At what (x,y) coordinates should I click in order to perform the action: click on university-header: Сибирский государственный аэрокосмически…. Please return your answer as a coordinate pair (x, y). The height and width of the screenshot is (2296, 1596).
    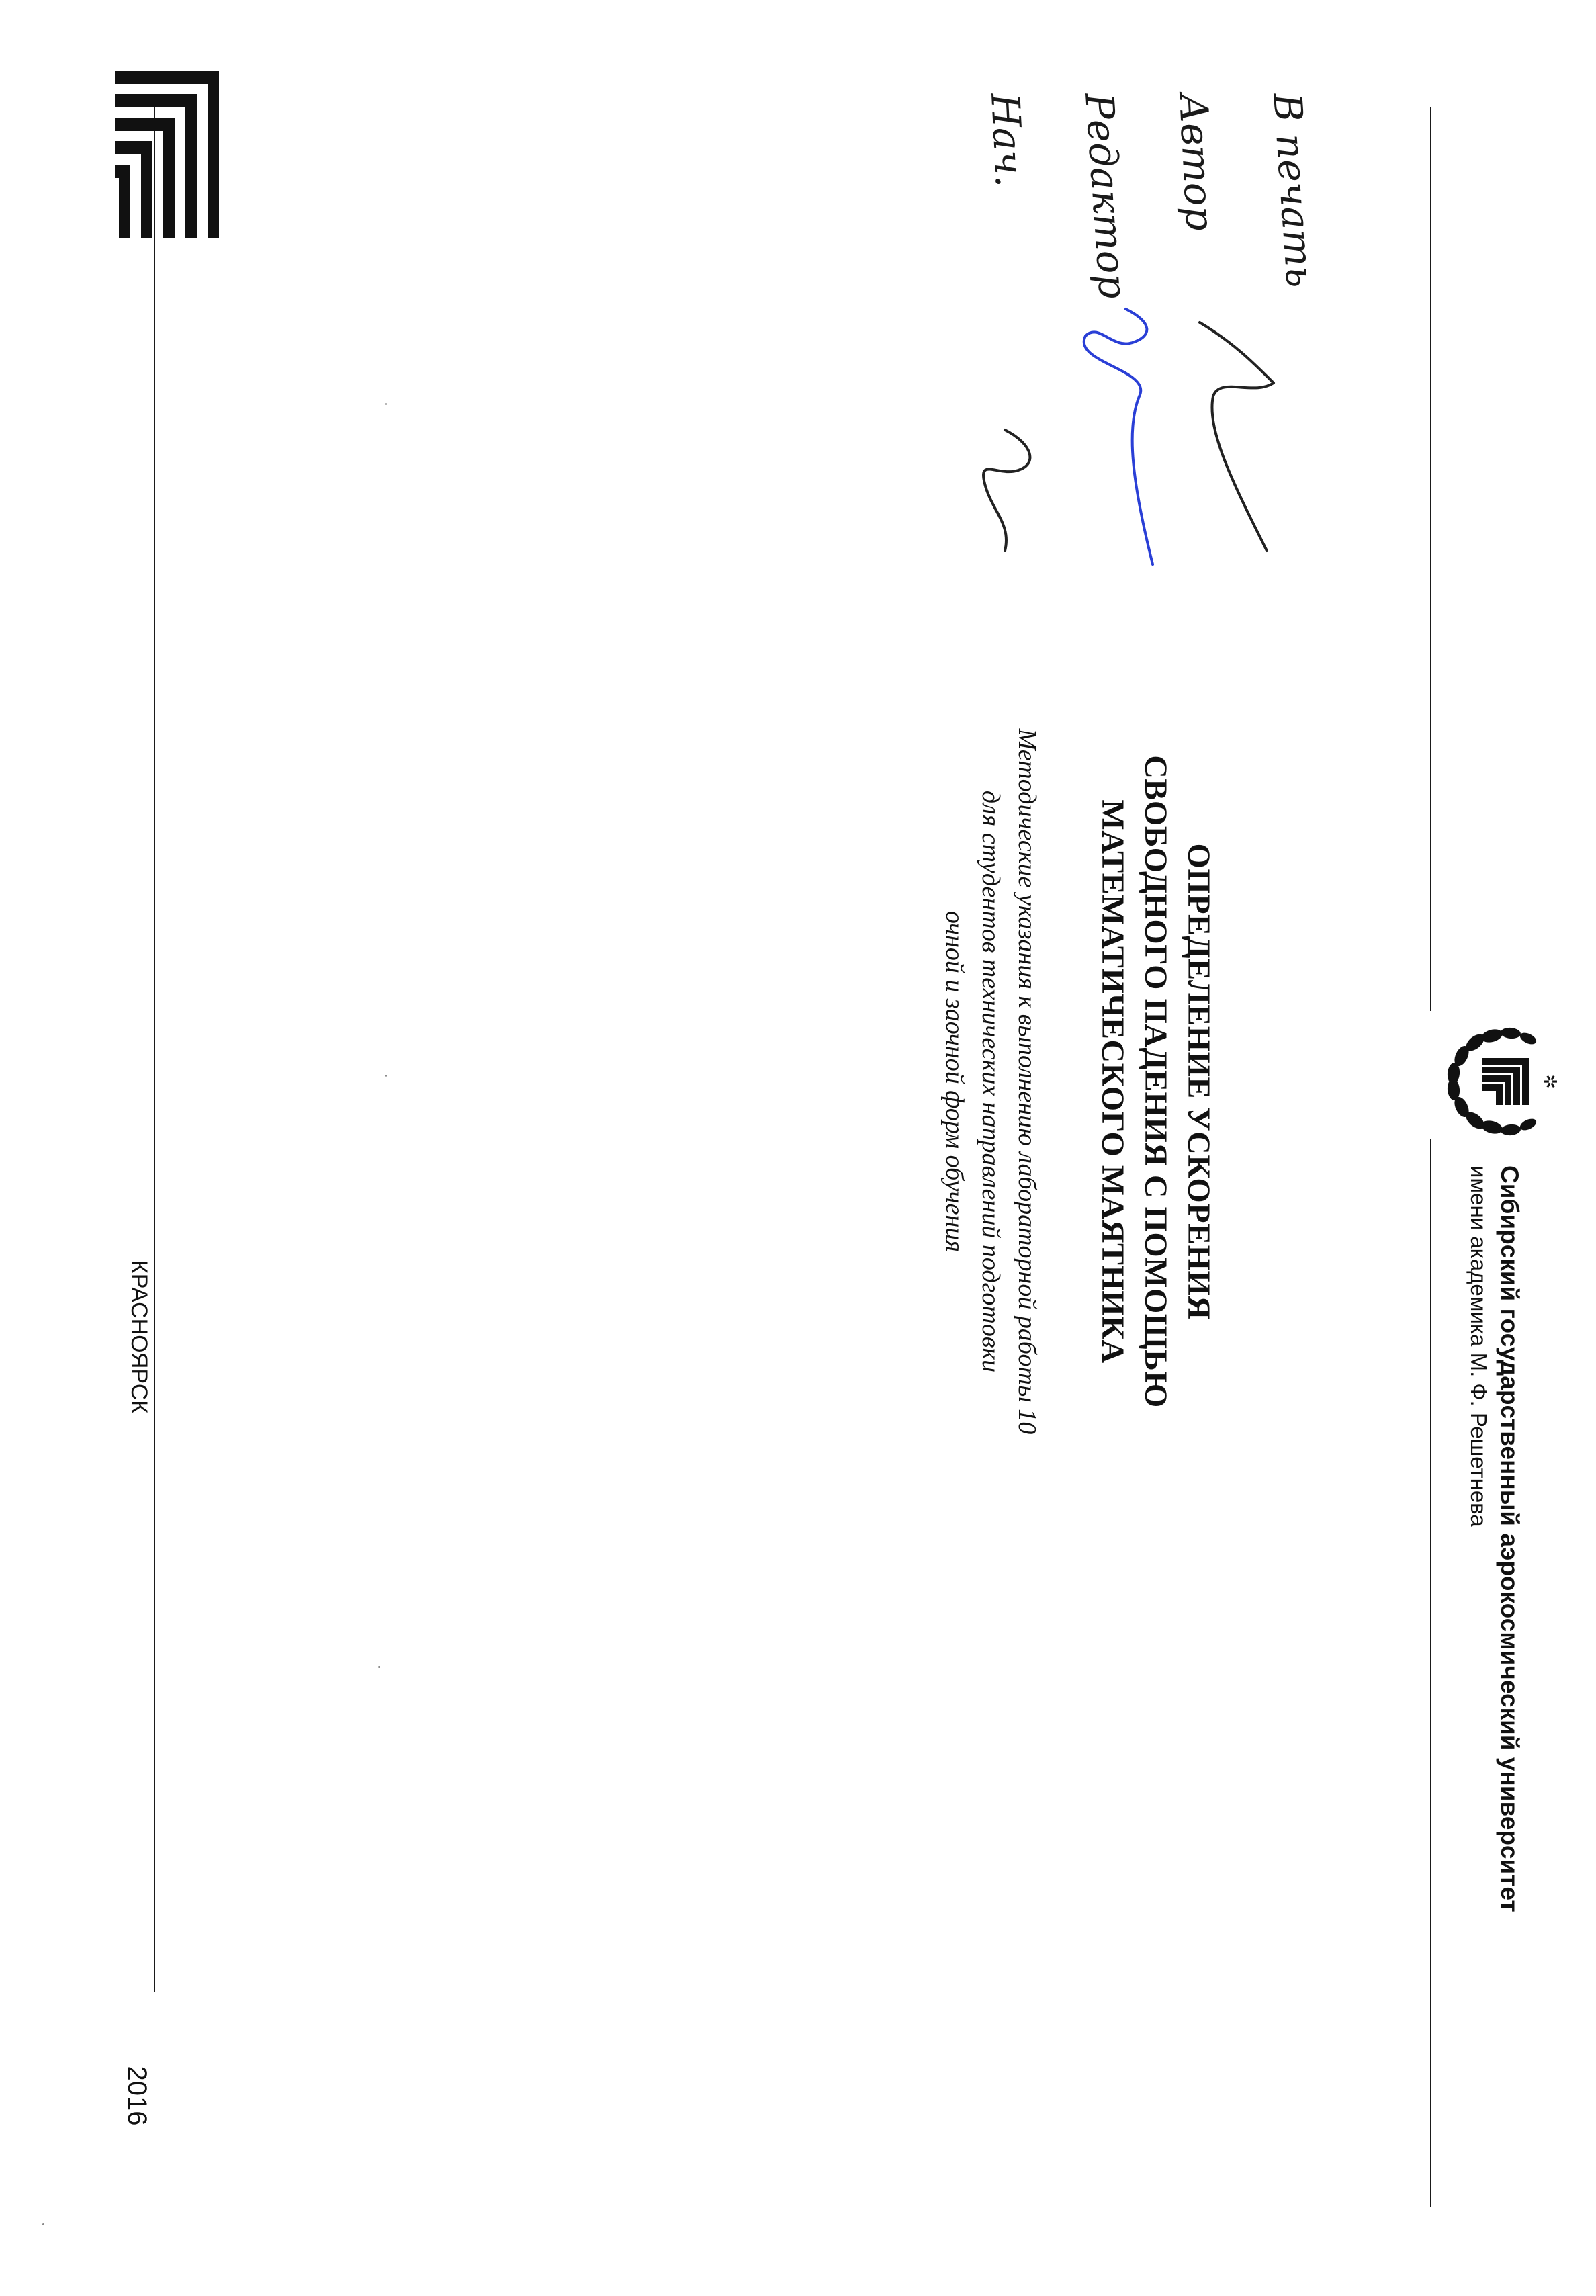
    Looking at the image, I should click on (1494, 1702).